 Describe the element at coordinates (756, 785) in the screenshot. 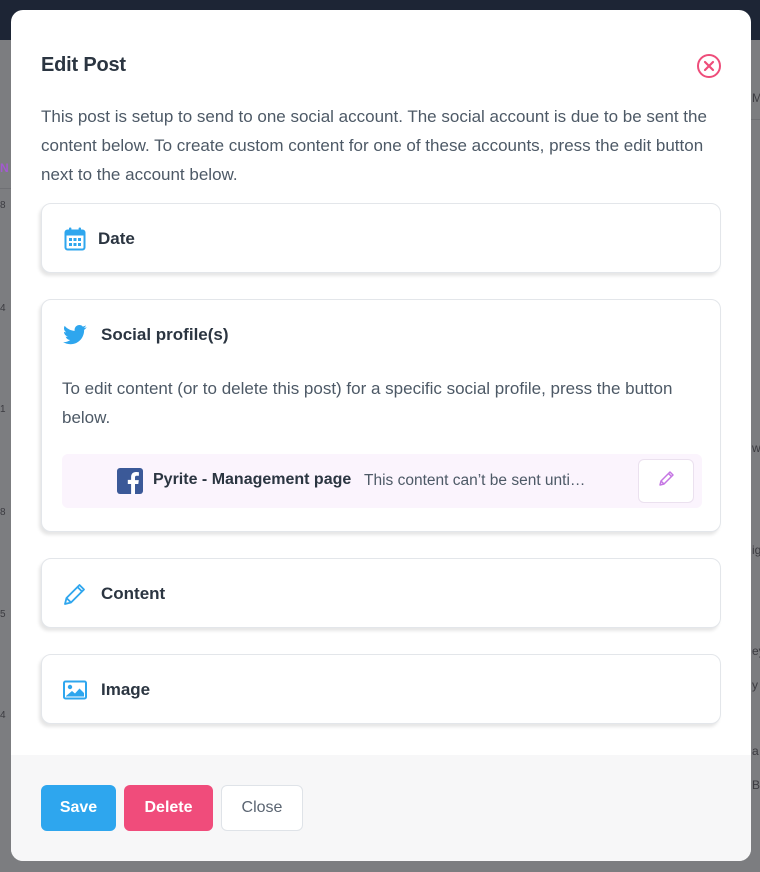

I see `background-text: B` at that location.